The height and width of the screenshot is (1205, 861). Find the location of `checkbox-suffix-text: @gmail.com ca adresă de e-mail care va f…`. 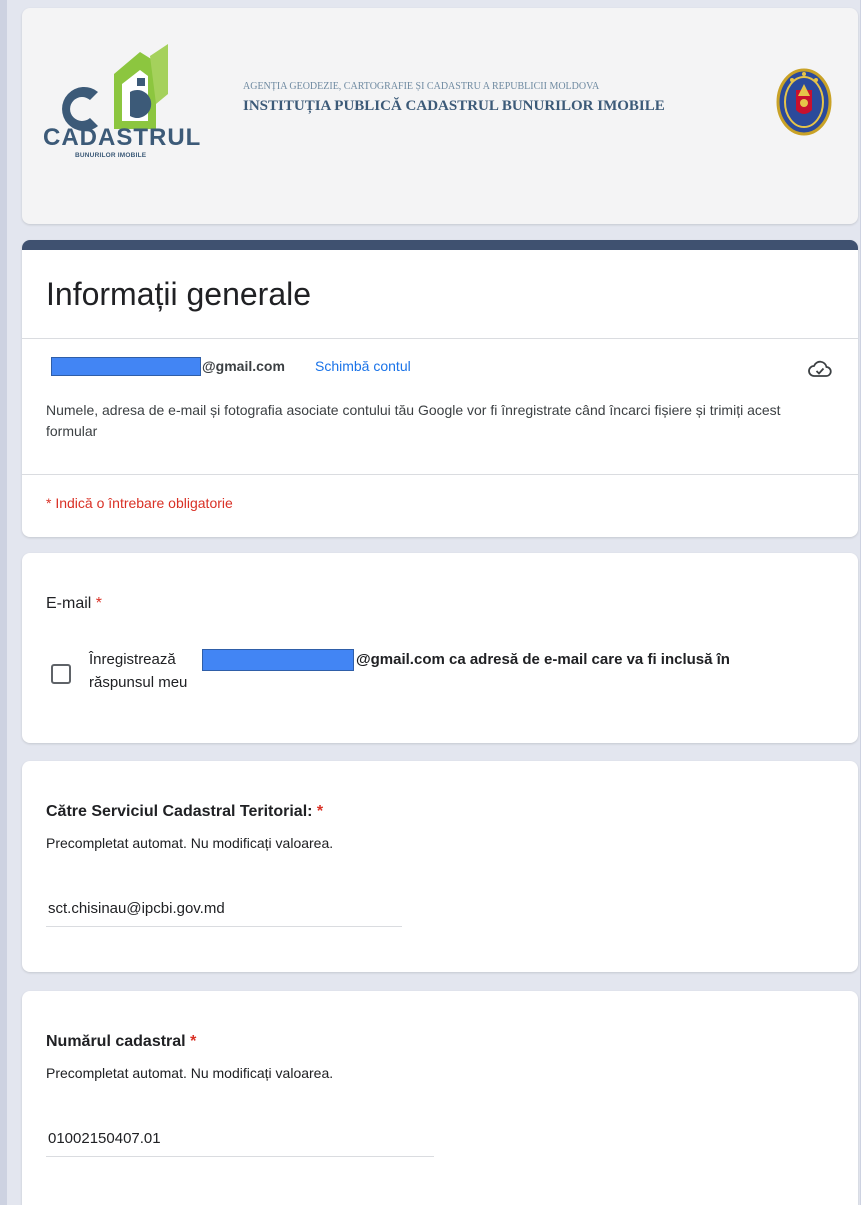

checkbox-suffix-text: @gmail.com ca adresă de e-mail care va f… is located at coordinates (543, 659).